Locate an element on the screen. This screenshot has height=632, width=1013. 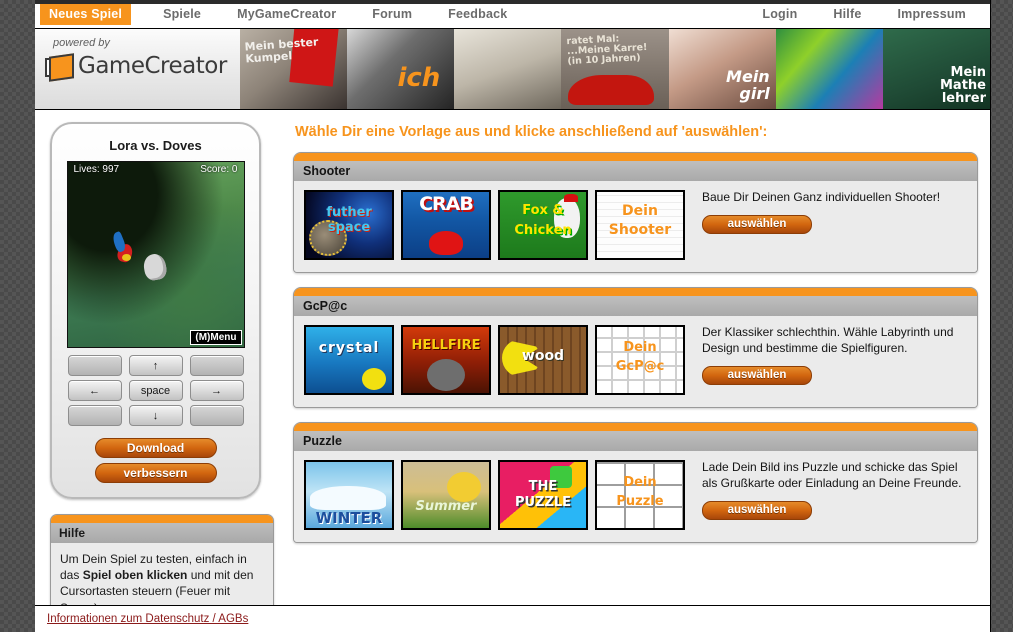
key-space: space is located at coordinates (155, 390).